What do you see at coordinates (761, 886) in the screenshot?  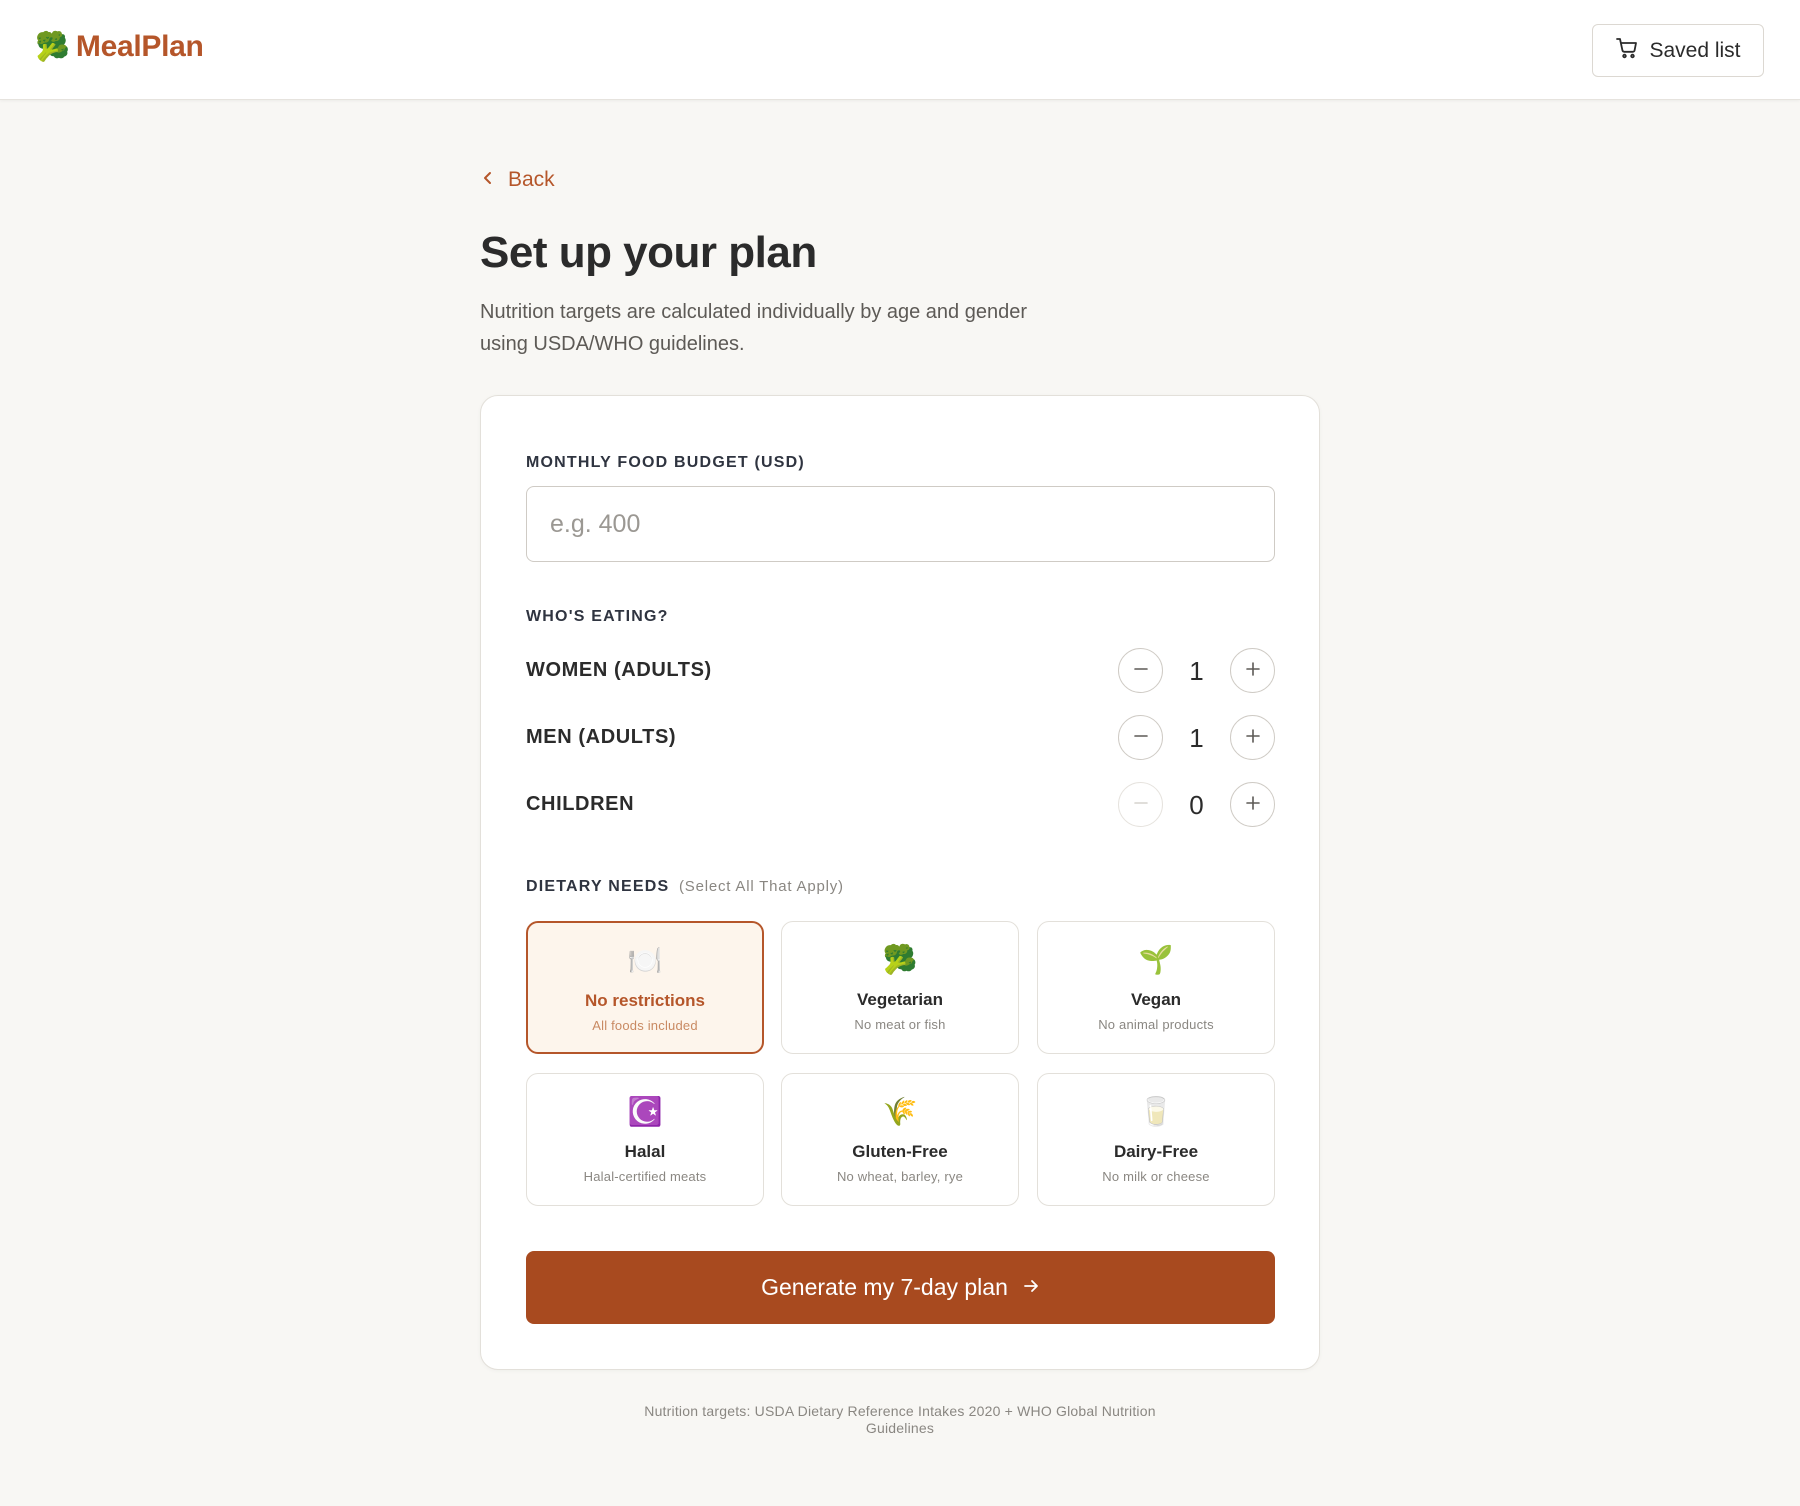 I see `dietary-needs-hint: (Select All That Apply)` at bounding box center [761, 886].